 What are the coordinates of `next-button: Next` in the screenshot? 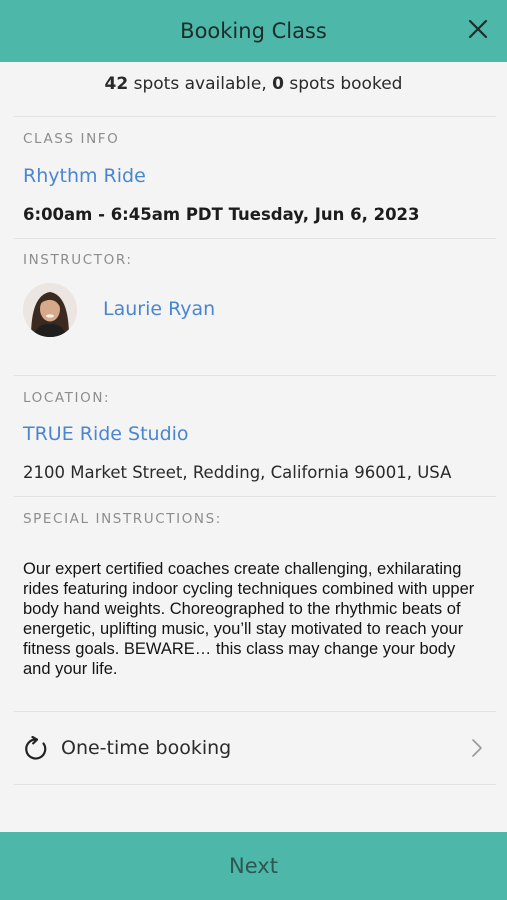 It's located at (253, 866).